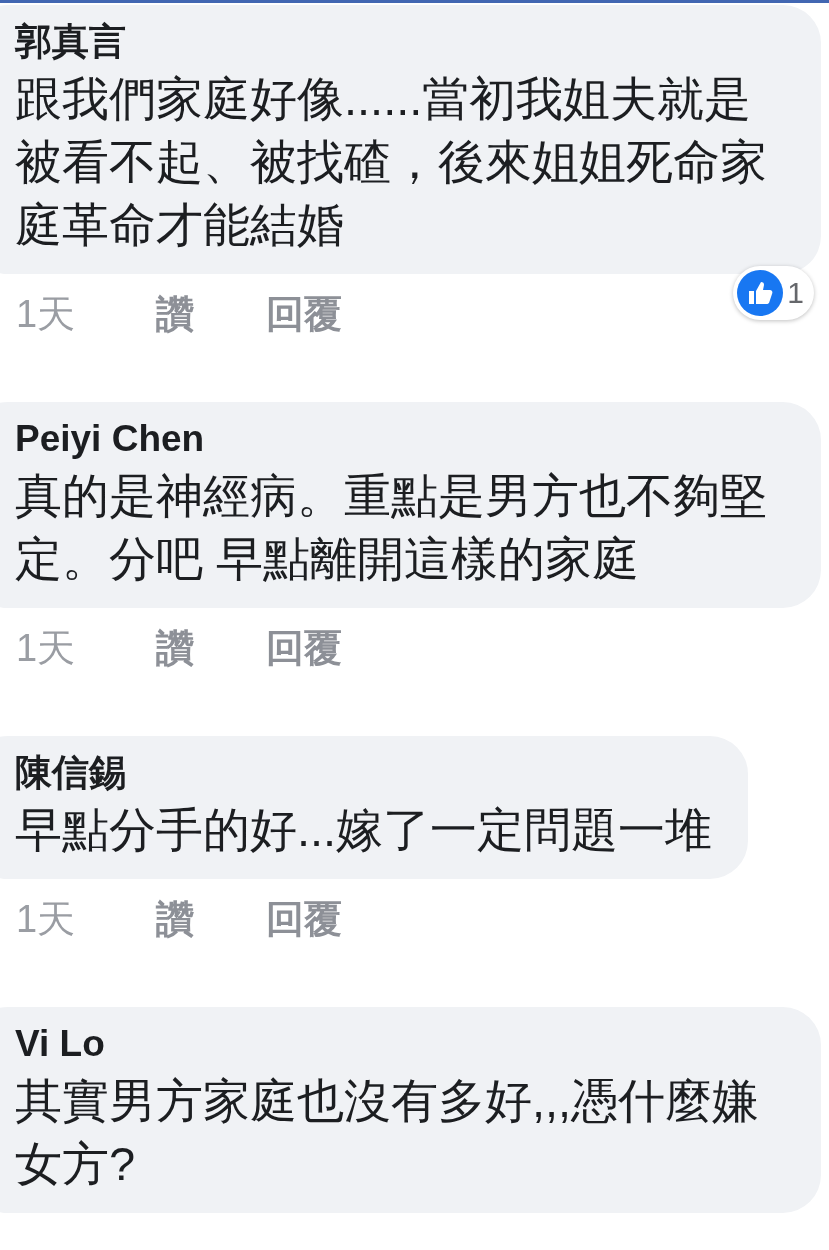 The width and height of the screenshot is (829, 1250). What do you see at coordinates (400, 1044) in the screenshot?
I see `comment-author: Vi Lo` at bounding box center [400, 1044].